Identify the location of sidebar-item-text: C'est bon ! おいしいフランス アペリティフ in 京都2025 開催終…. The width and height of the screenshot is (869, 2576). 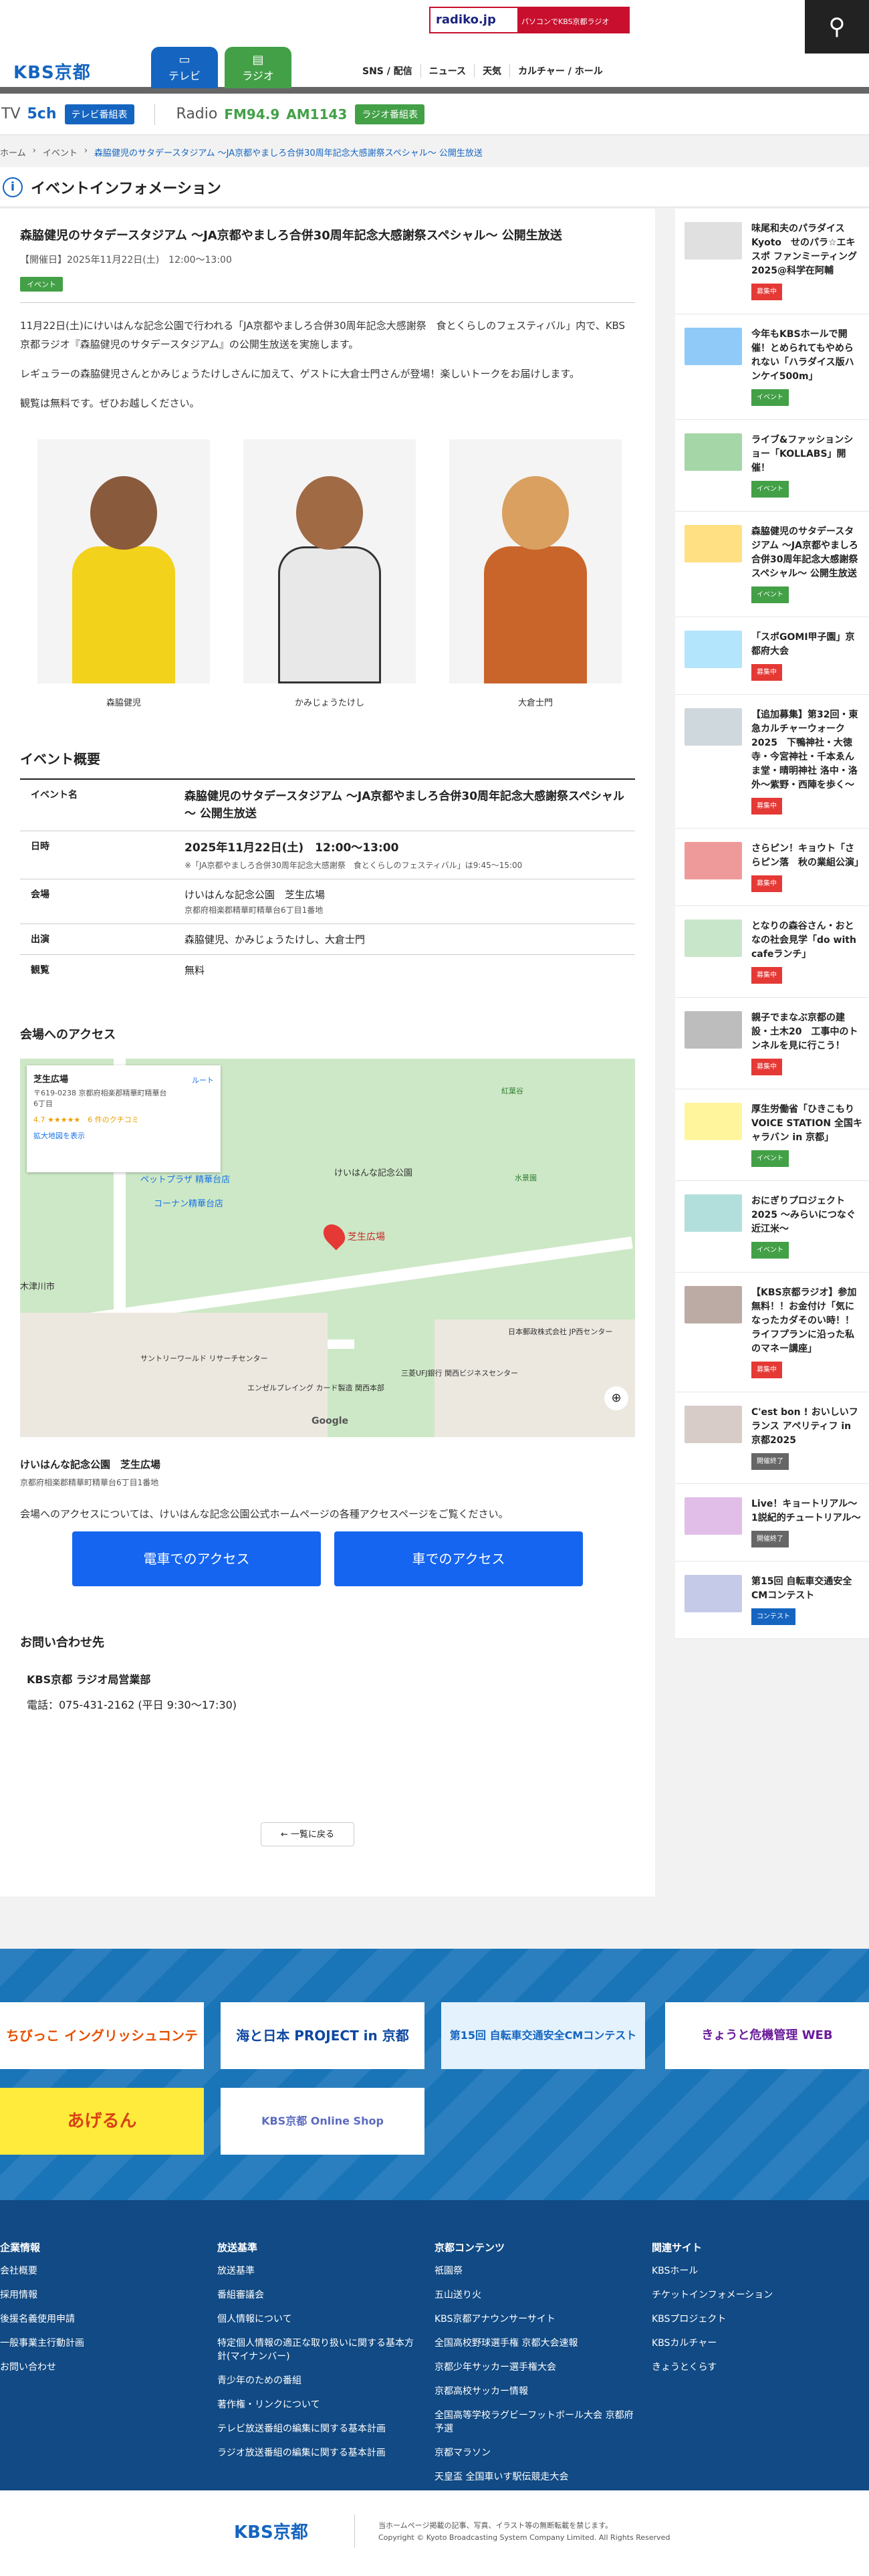
(806, 1438).